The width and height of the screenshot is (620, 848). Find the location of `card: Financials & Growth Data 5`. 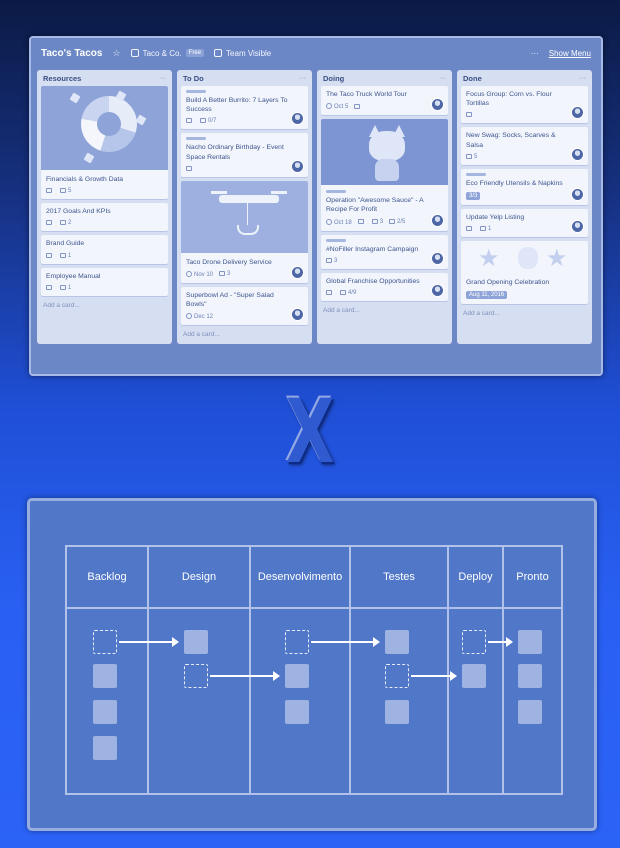

card: Financials & Growth Data 5 is located at coordinates (104, 143).